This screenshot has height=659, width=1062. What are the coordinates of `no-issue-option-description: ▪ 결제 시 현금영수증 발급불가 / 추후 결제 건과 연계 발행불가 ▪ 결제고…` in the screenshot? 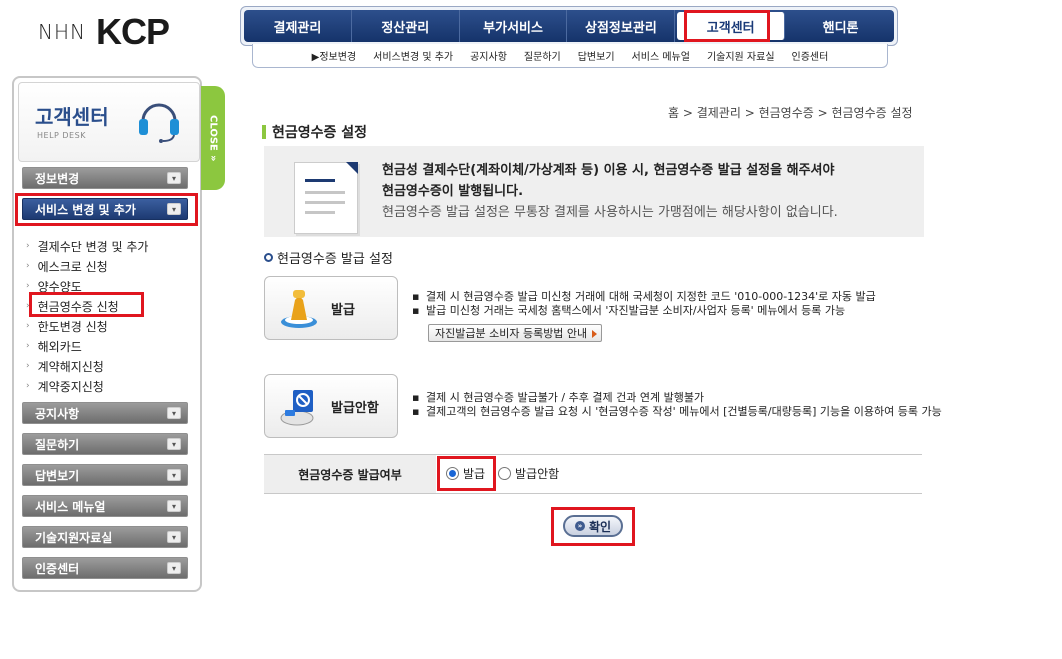 It's located at (677, 405).